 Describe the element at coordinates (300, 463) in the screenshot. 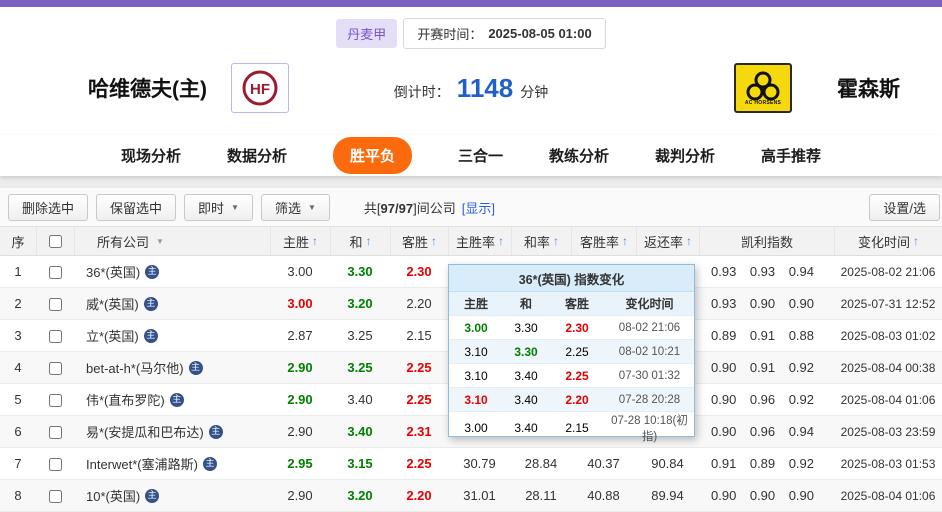

I see `home-win-odds: 2.95` at that location.